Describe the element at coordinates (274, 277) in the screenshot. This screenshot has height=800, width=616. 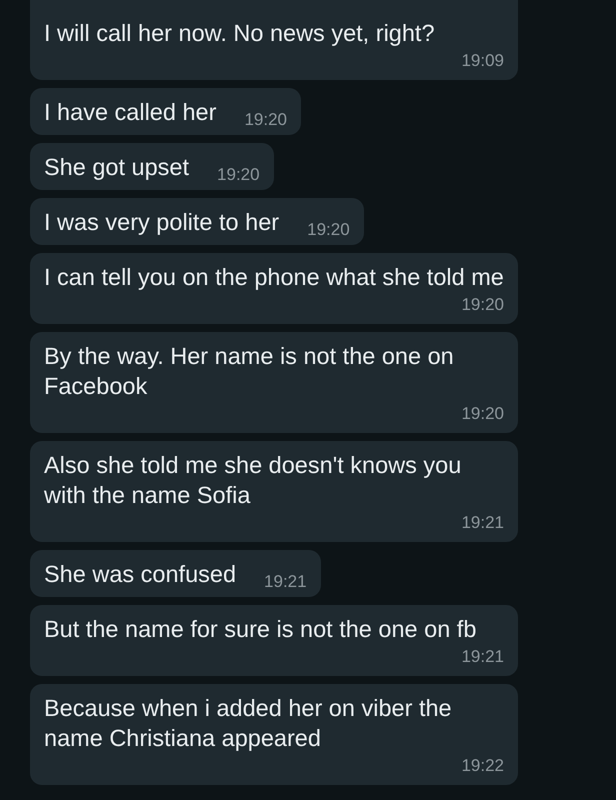
I see `message-text: I can tell you on the phone what she told me` at that location.